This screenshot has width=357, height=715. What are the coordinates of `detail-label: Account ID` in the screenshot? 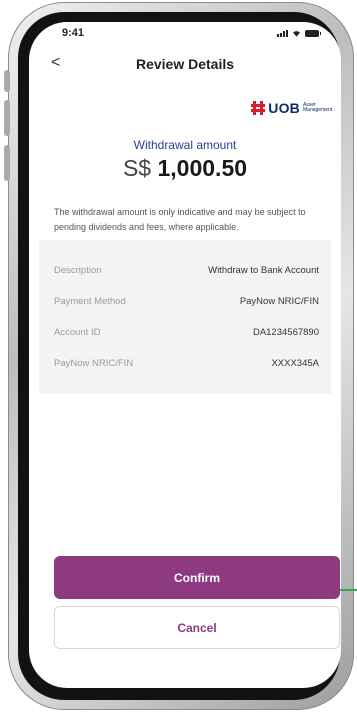 It's located at (77, 332).